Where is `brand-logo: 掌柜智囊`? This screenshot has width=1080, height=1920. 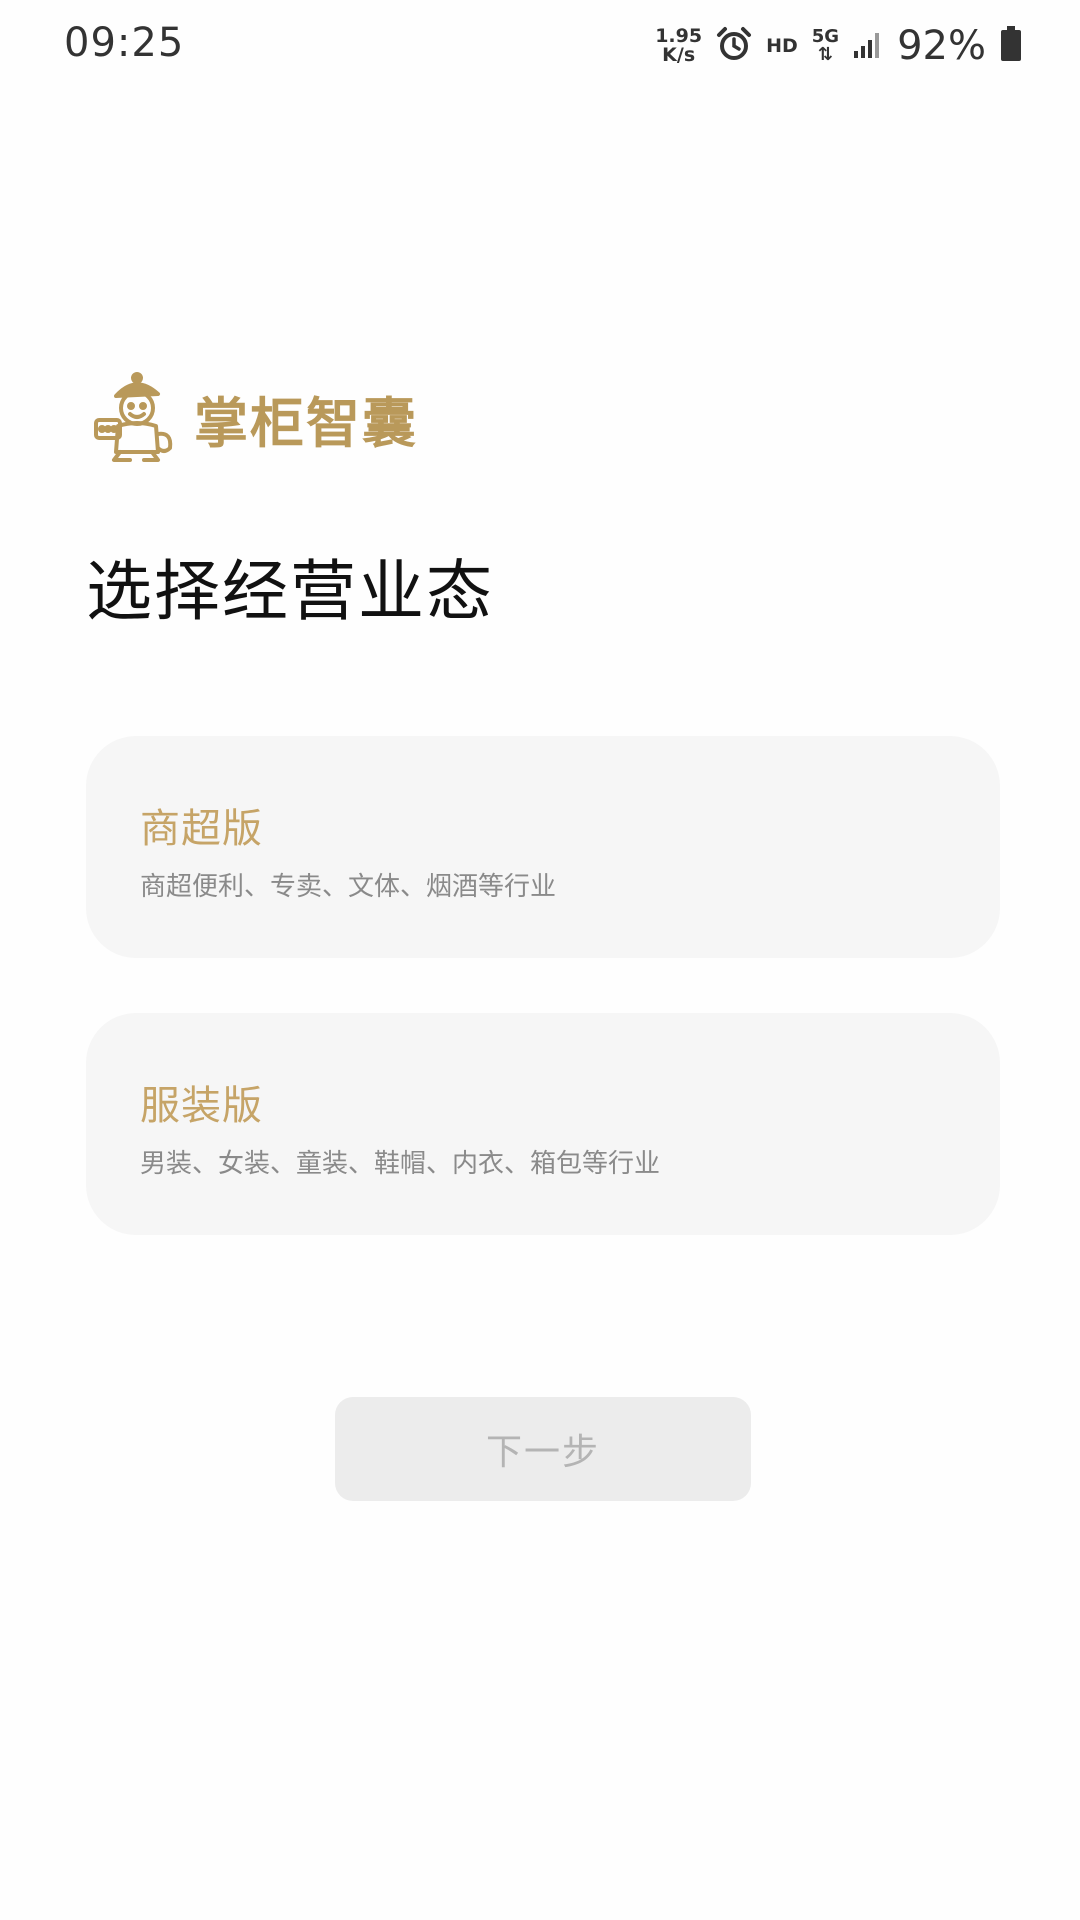
brand-logo: 掌柜智囊 is located at coordinates (252, 418).